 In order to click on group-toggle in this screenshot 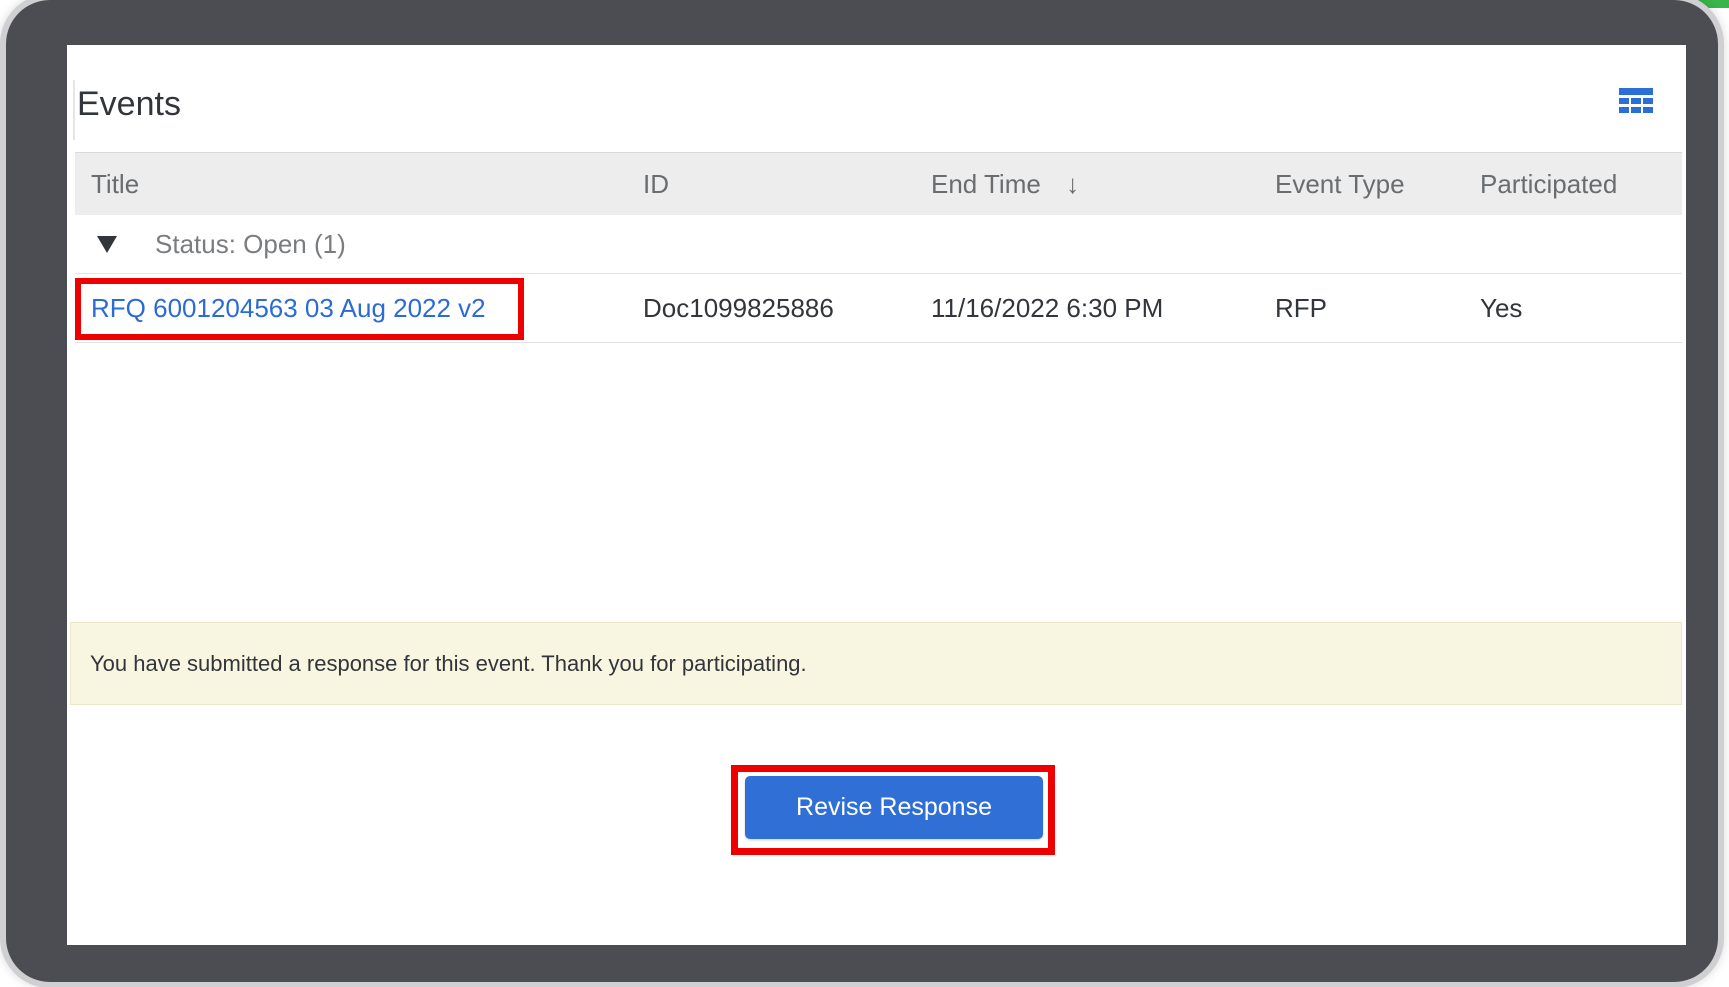, I will do `click(107, 243)`.